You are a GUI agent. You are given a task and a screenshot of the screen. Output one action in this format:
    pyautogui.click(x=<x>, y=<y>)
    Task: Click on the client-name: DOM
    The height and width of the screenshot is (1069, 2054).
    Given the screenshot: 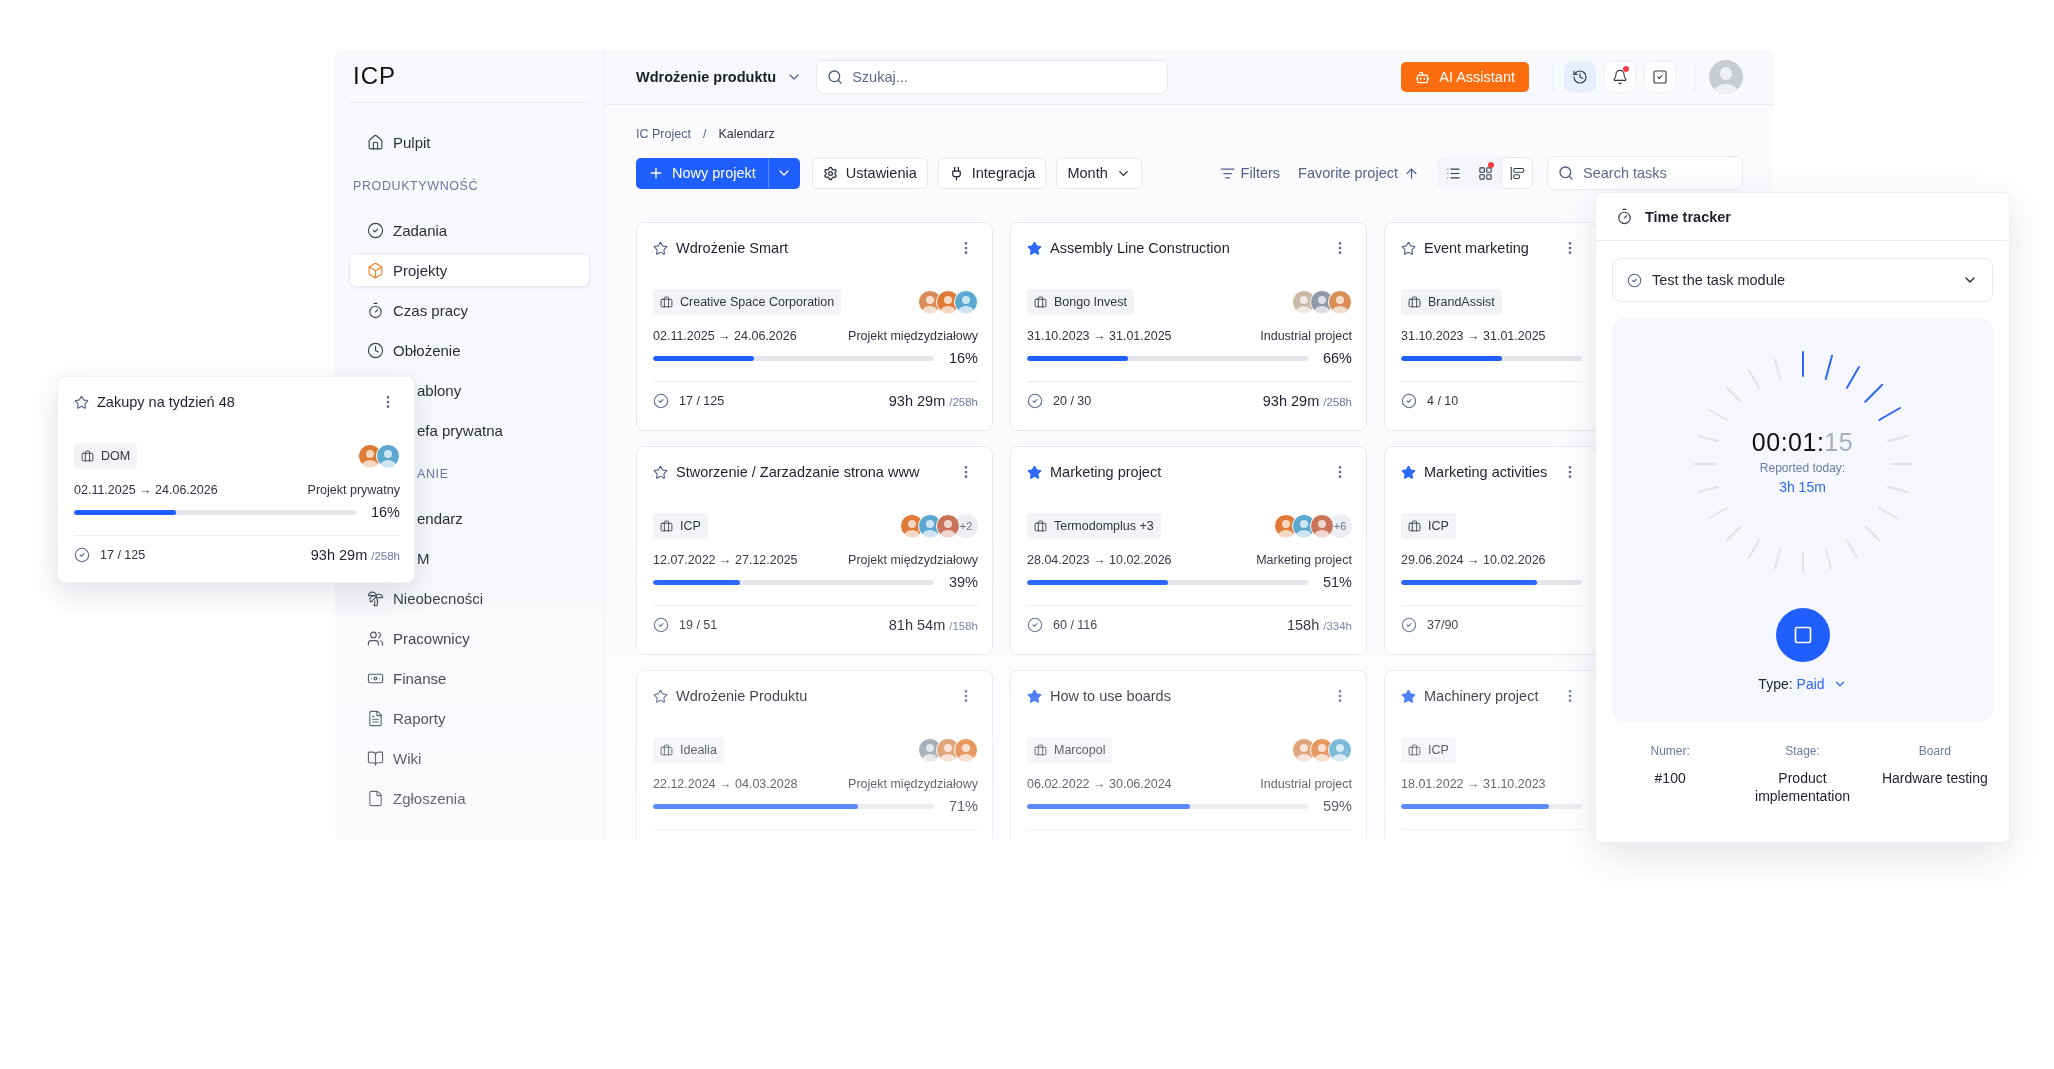 What is the action you would take?
    pyautogui.click(x=116, y=456)
    